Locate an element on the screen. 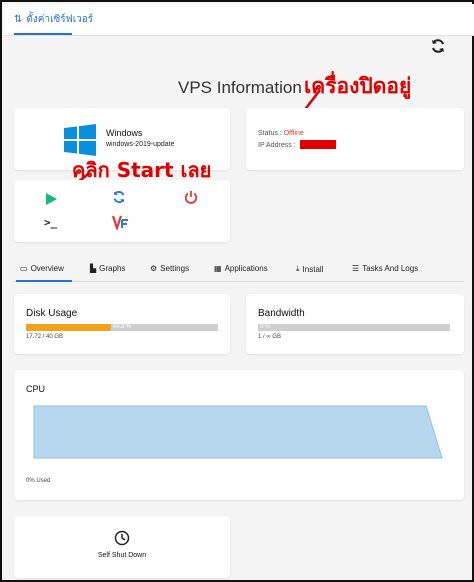 The width and height of the screenshot is (474, 582). tab-overview: ▭ Overview is located at coordinates (42, 268).